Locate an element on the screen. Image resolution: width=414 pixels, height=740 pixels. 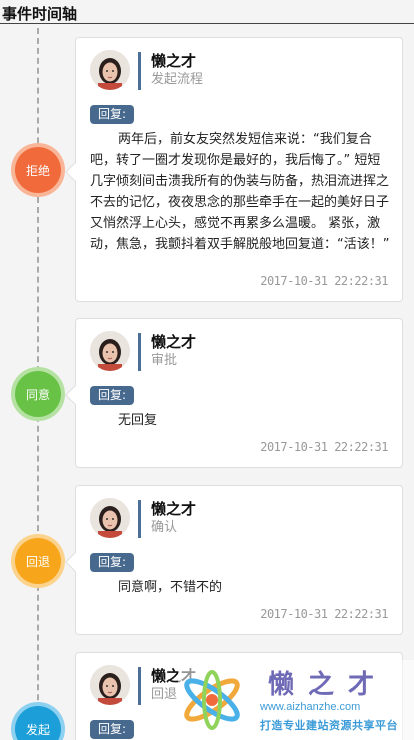
action-name: 审批 is located at coordinates (164, 360).